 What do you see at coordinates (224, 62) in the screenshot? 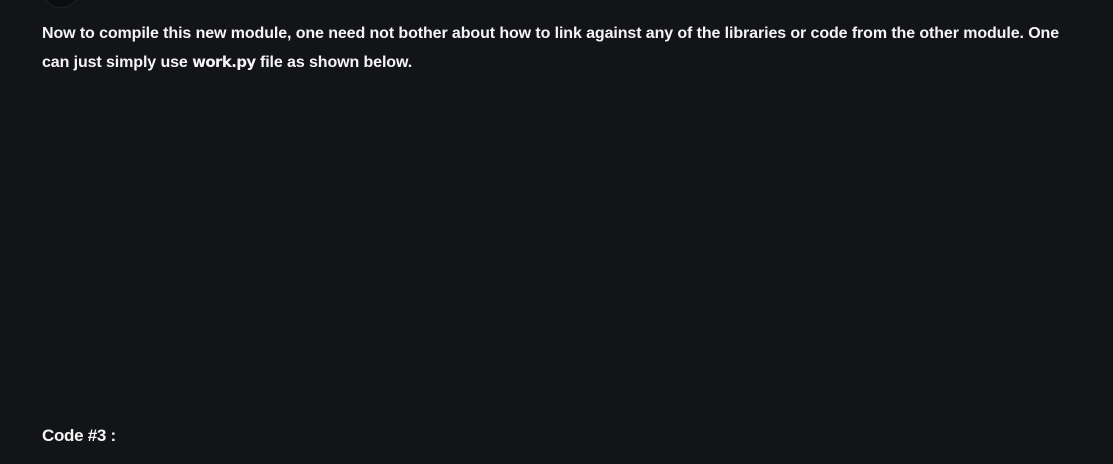
I see `inline-code-filename: work.py` at bounding box center [224, 62].